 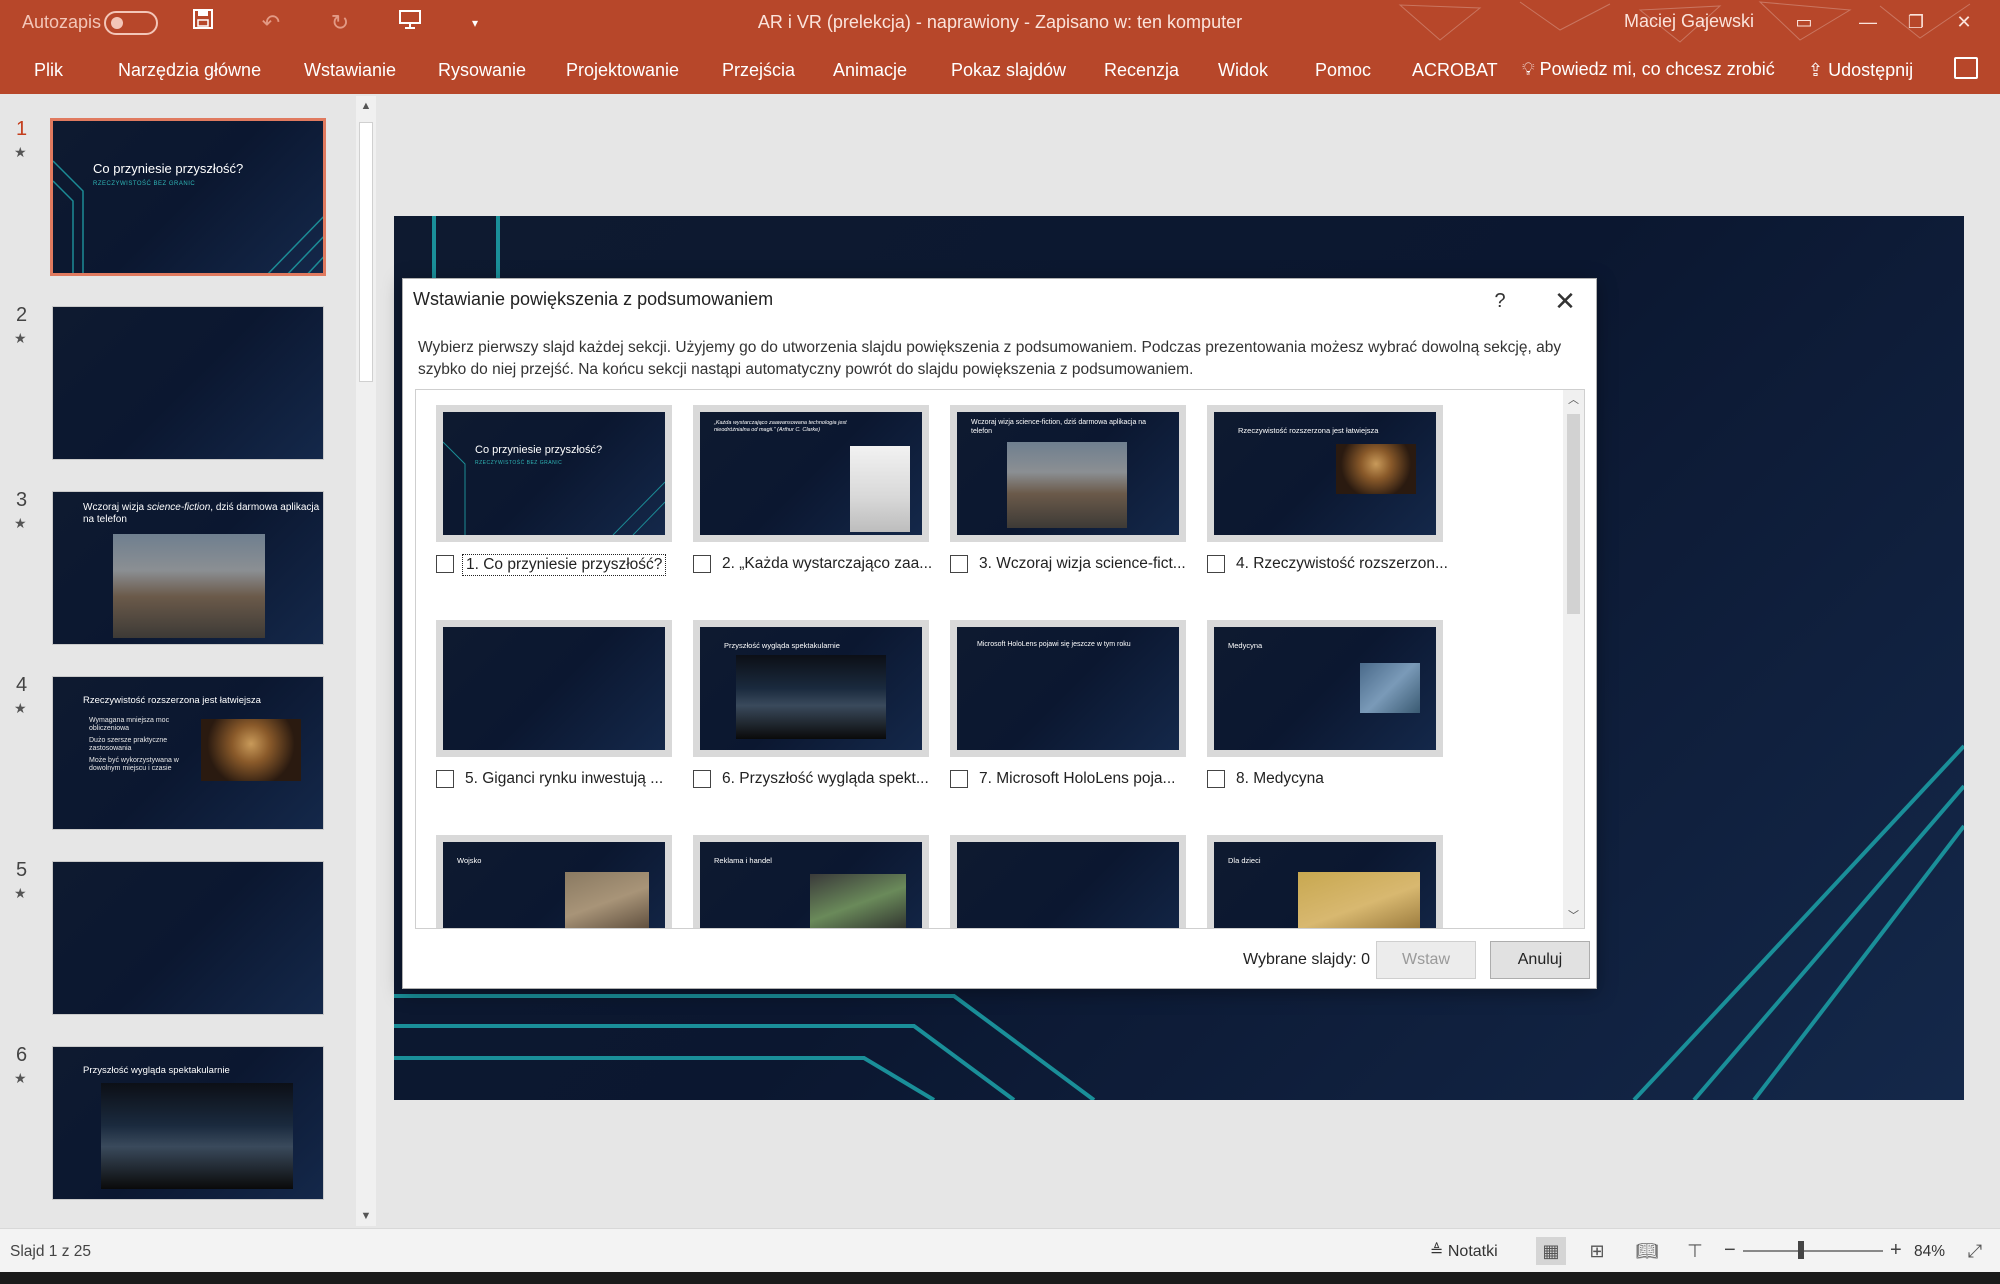 I want to click on zoom-slider-knob, so click(x=1801, y=1250).